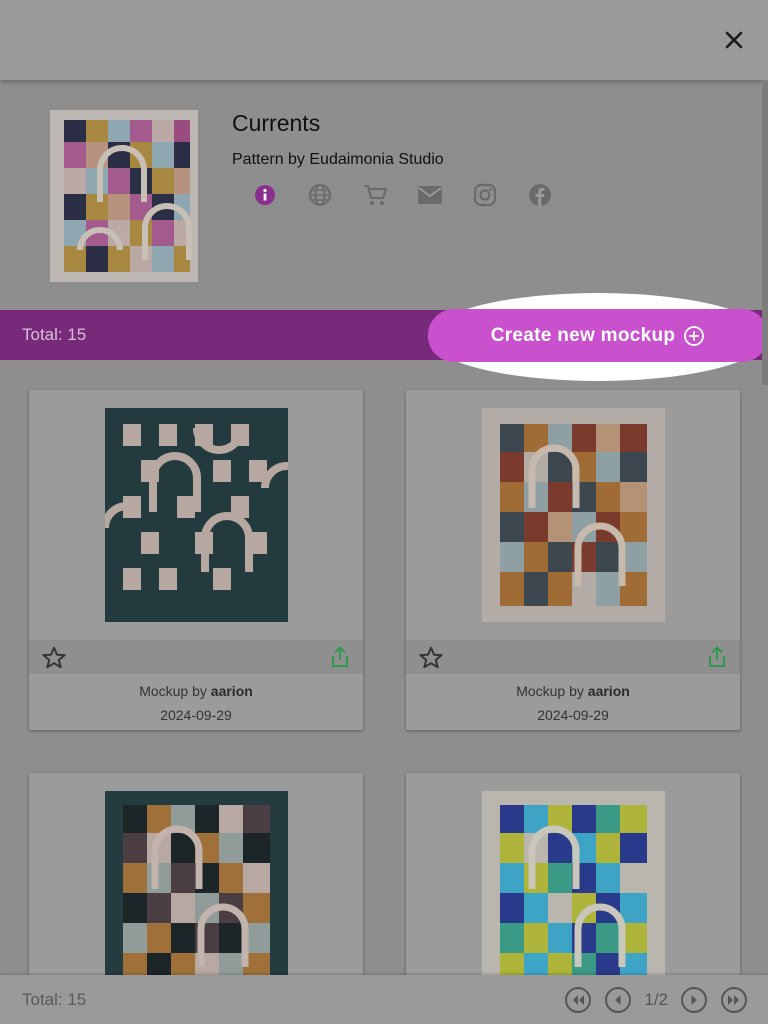 Image resolution: width=768 pixels, height=1024 pixels. I want to click on instagram-icon, so click(484, 195).